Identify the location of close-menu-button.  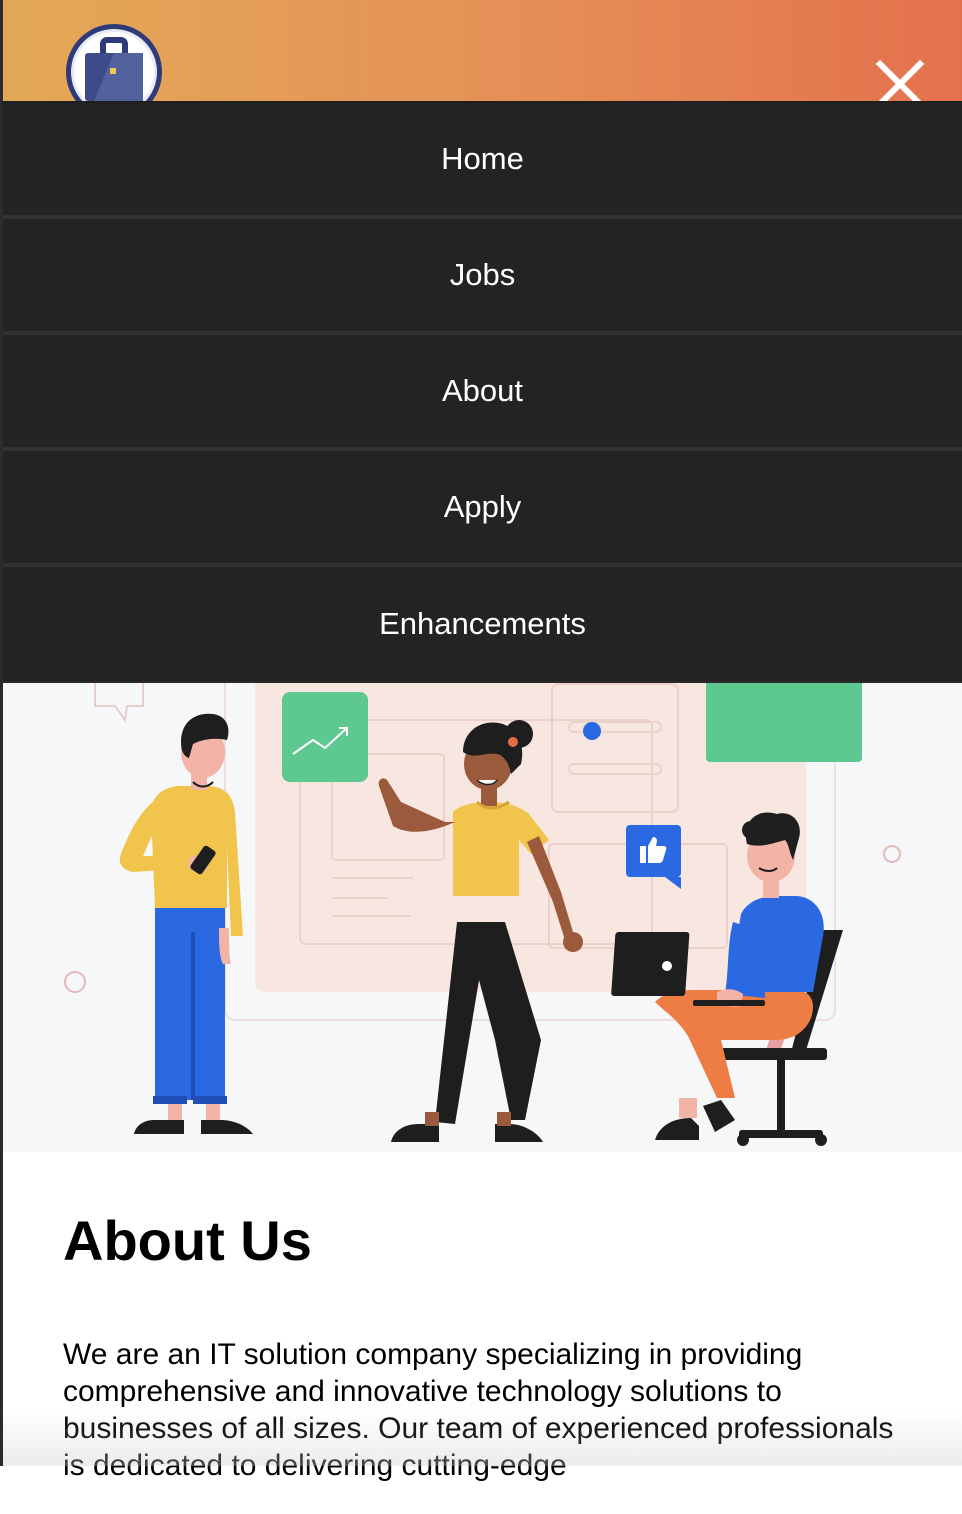
(901, 79).